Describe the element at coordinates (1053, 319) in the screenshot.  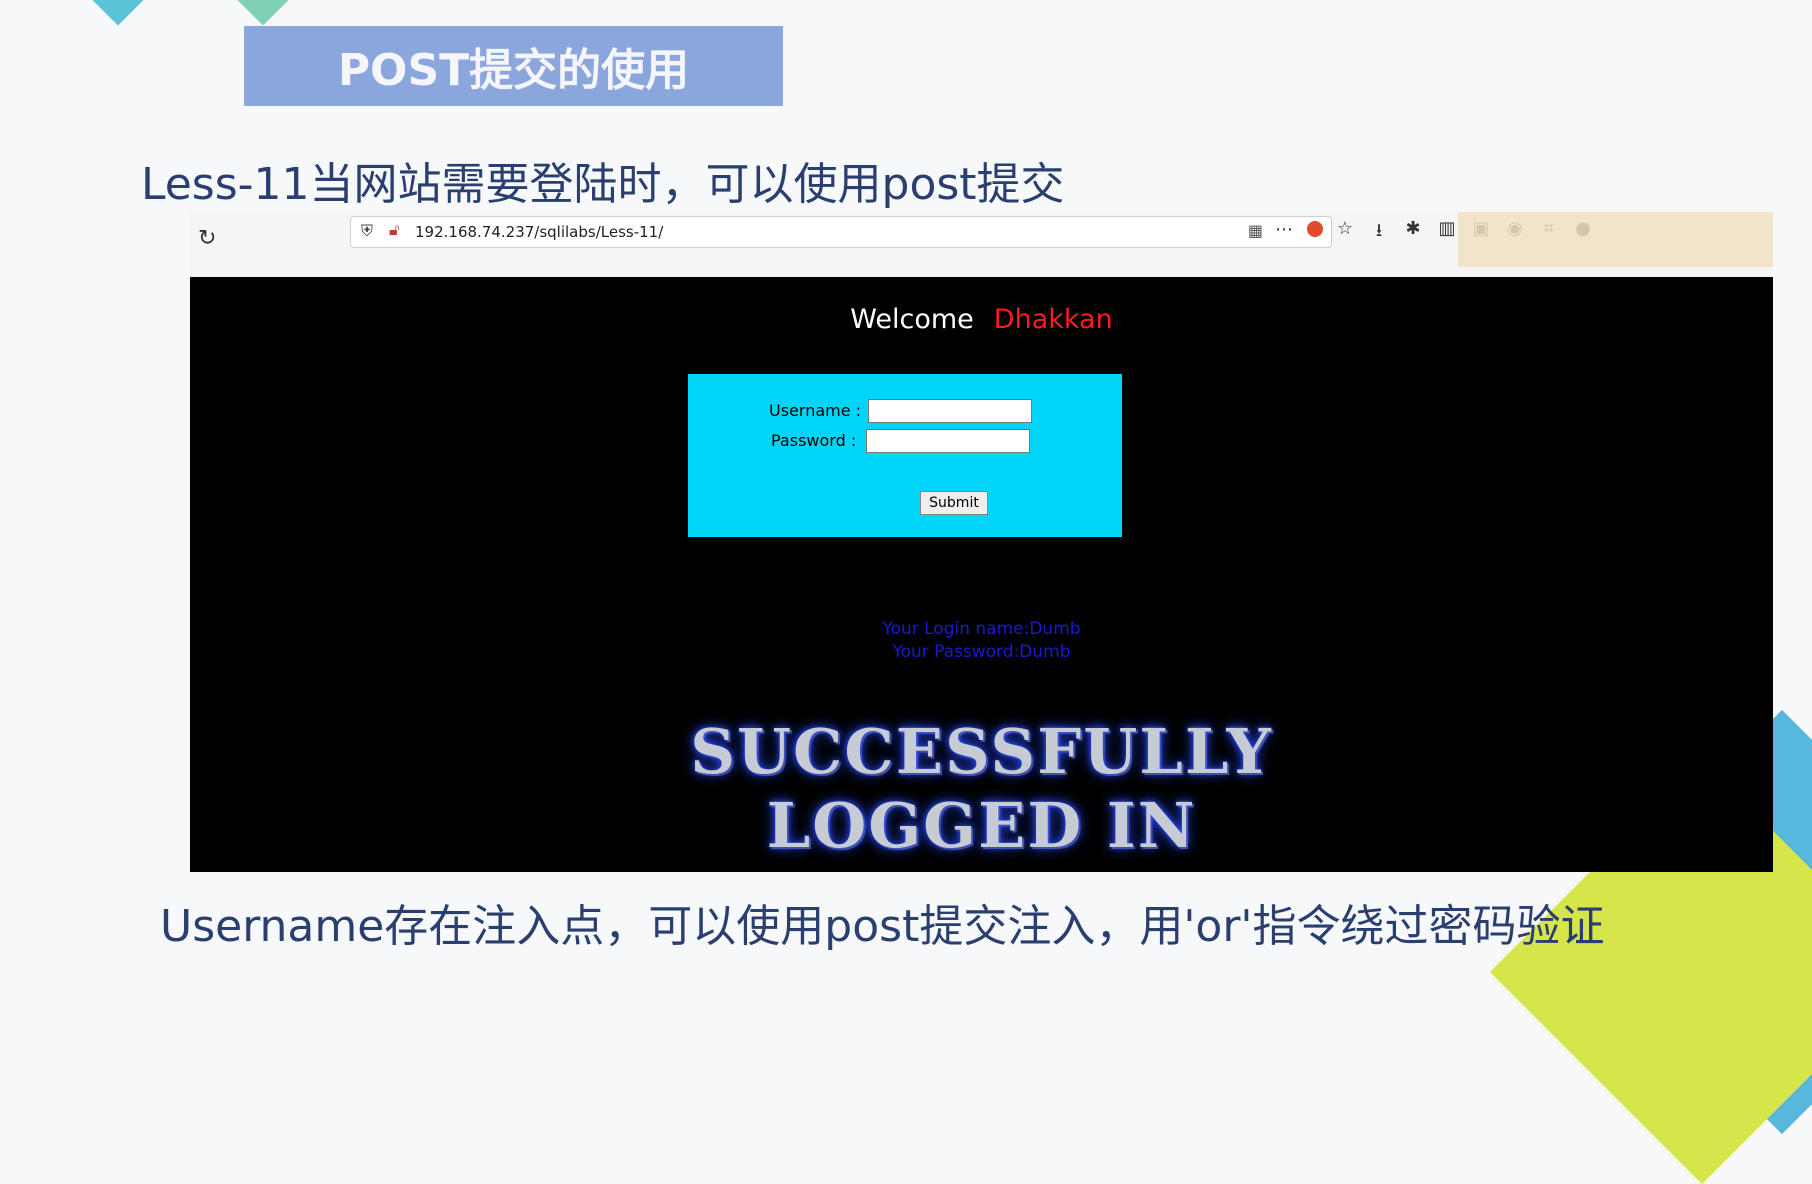
I see `welcome-name: Dhakkan` at that location.